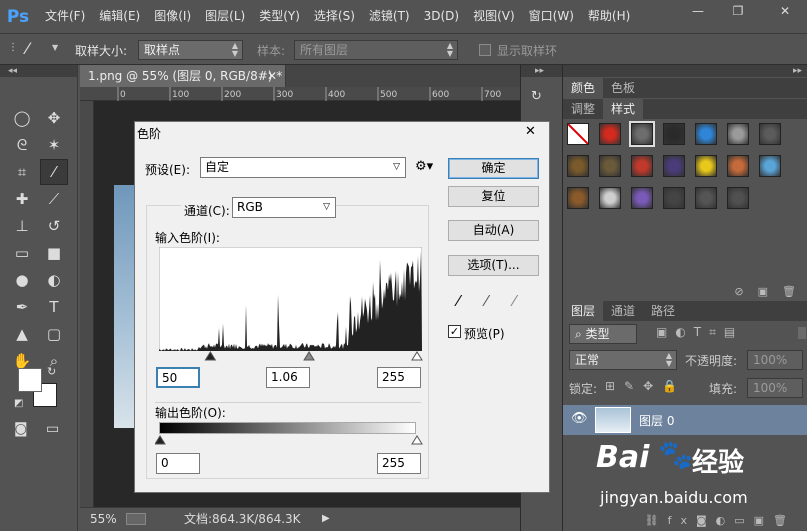 Image resolution: width=807 pixels, height=531 pixels. I want to click on screen-mode-icon: ▭, so click(52, 429).